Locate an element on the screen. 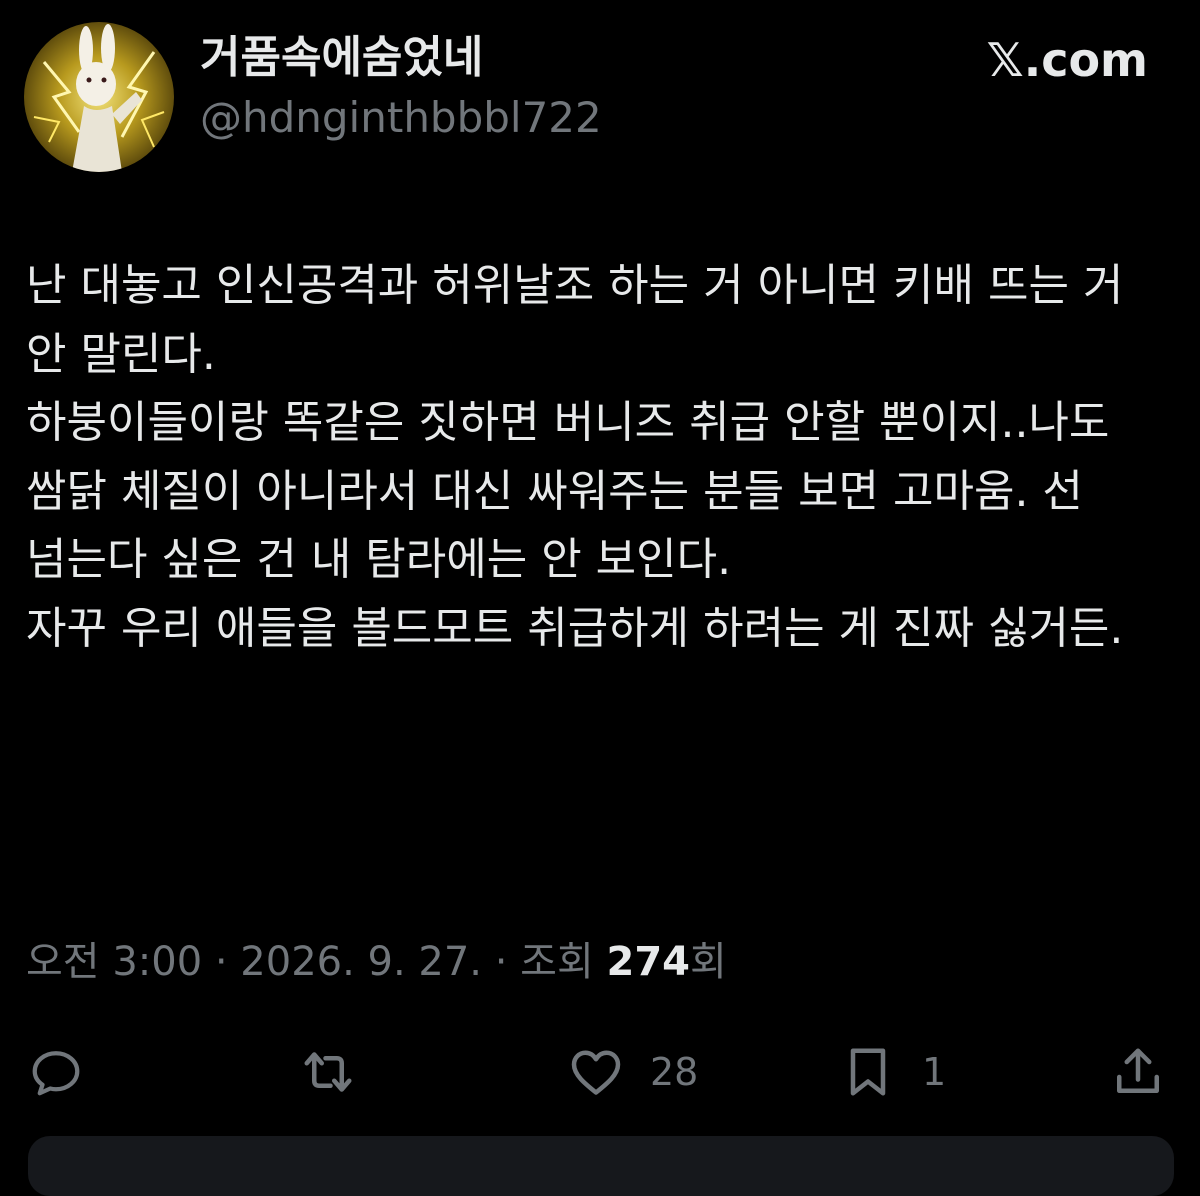 This screenshot has width=1200, height=1196. share-icon is located at coordinates (1138, 1070).